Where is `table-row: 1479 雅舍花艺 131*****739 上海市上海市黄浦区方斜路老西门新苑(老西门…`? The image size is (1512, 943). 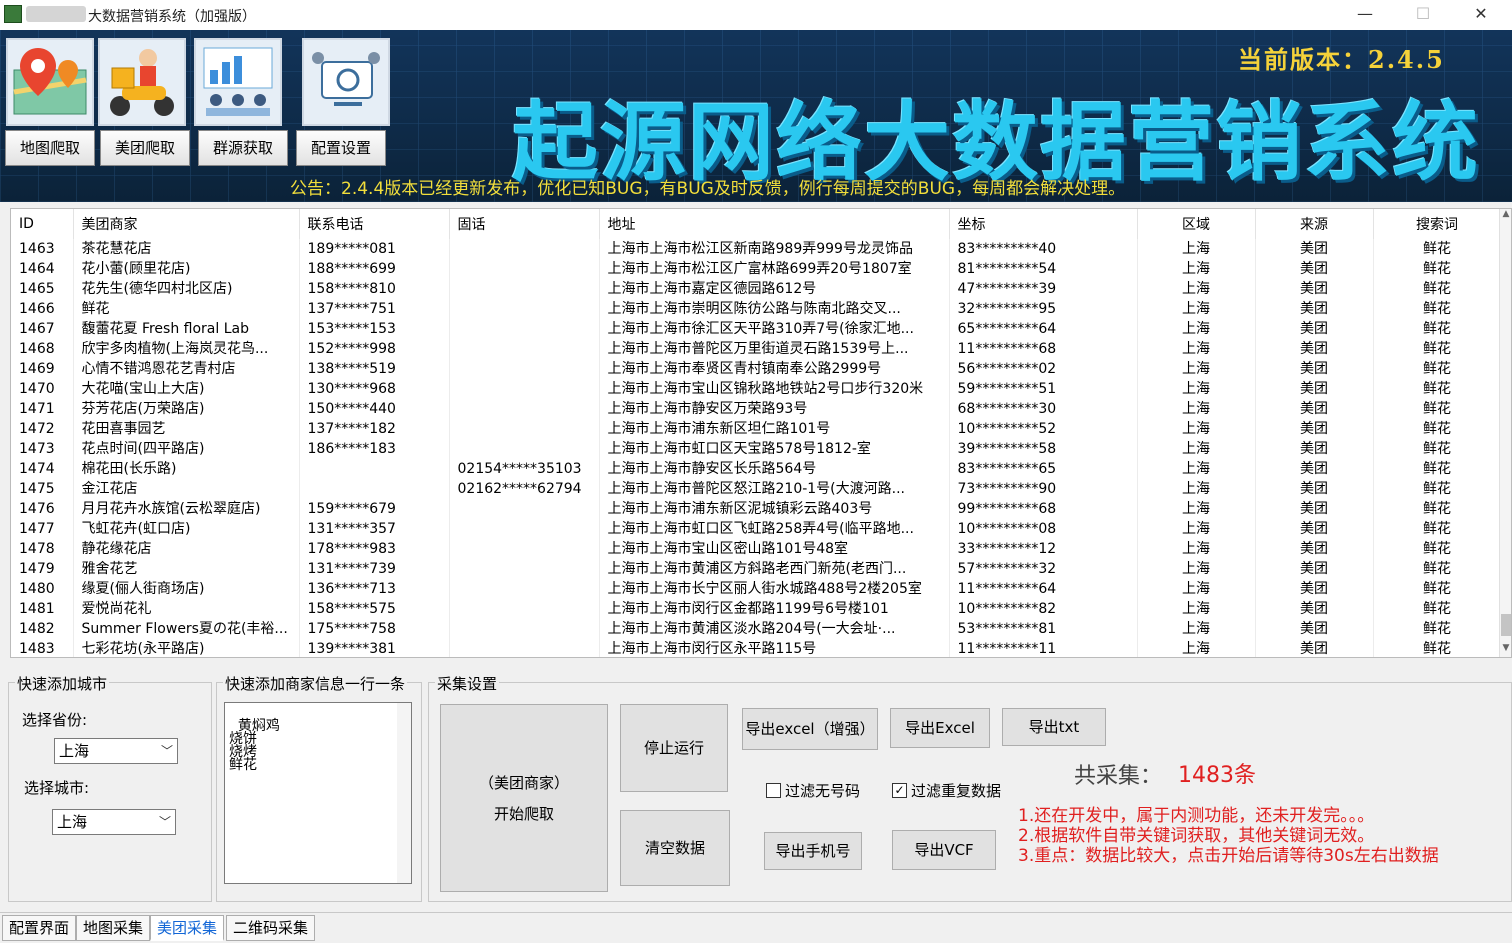 table-row: 1479 雅舍花艺 131*****739 上海市上海市黄浦区方斜路老西门新苑(老西门… is located at coordinates (756, 569).